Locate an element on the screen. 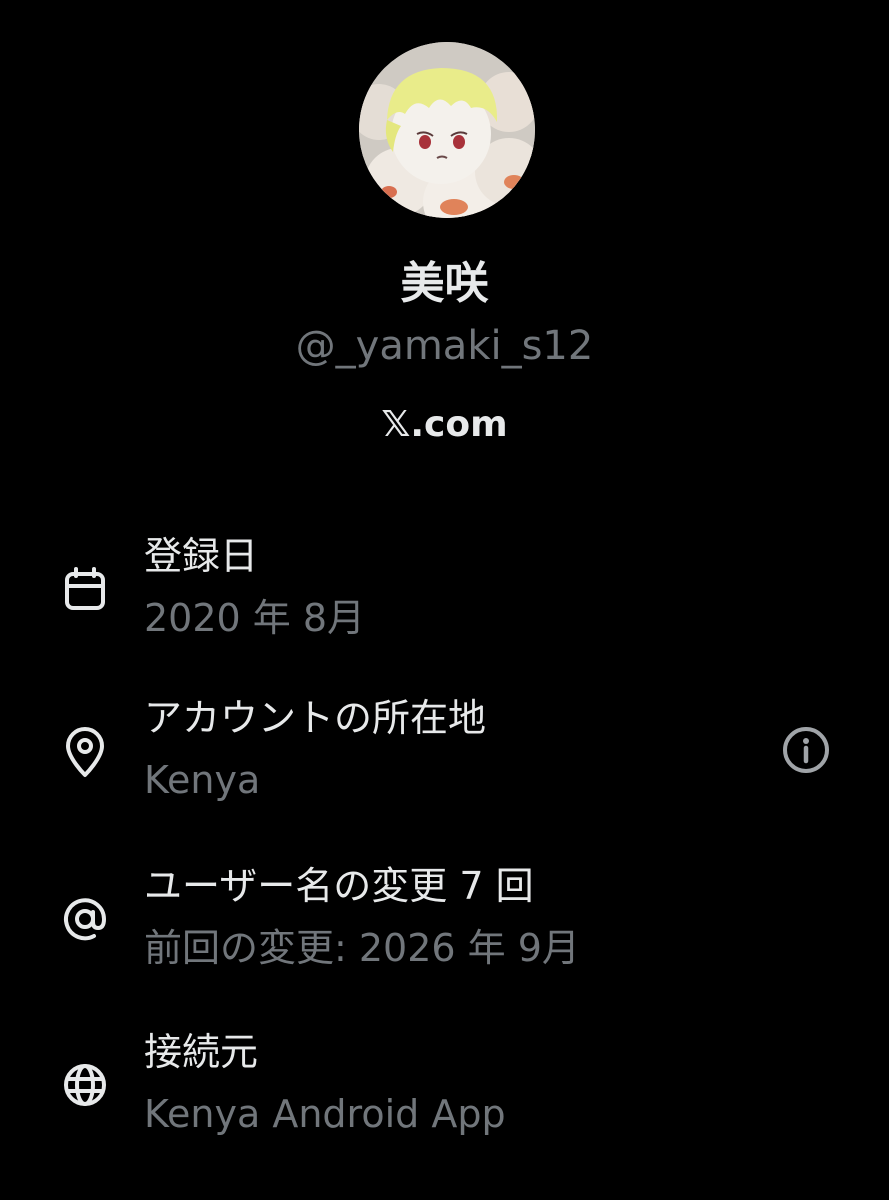 Image resolution: width=889 pixels, height=1200 pixels. username-handle: @_yamaki_s12 is located at coordinates (444, 346).